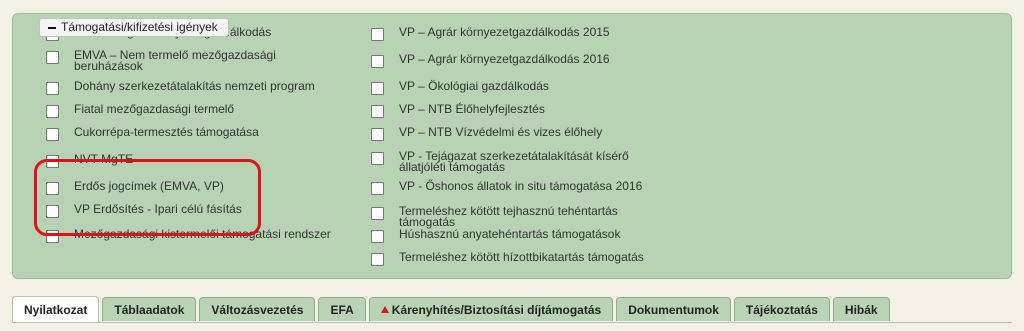 The width and height of the screenshot is (1024, 331). I want to click on tab-dokumentumok: Dokumentumok, so click(673, 309).